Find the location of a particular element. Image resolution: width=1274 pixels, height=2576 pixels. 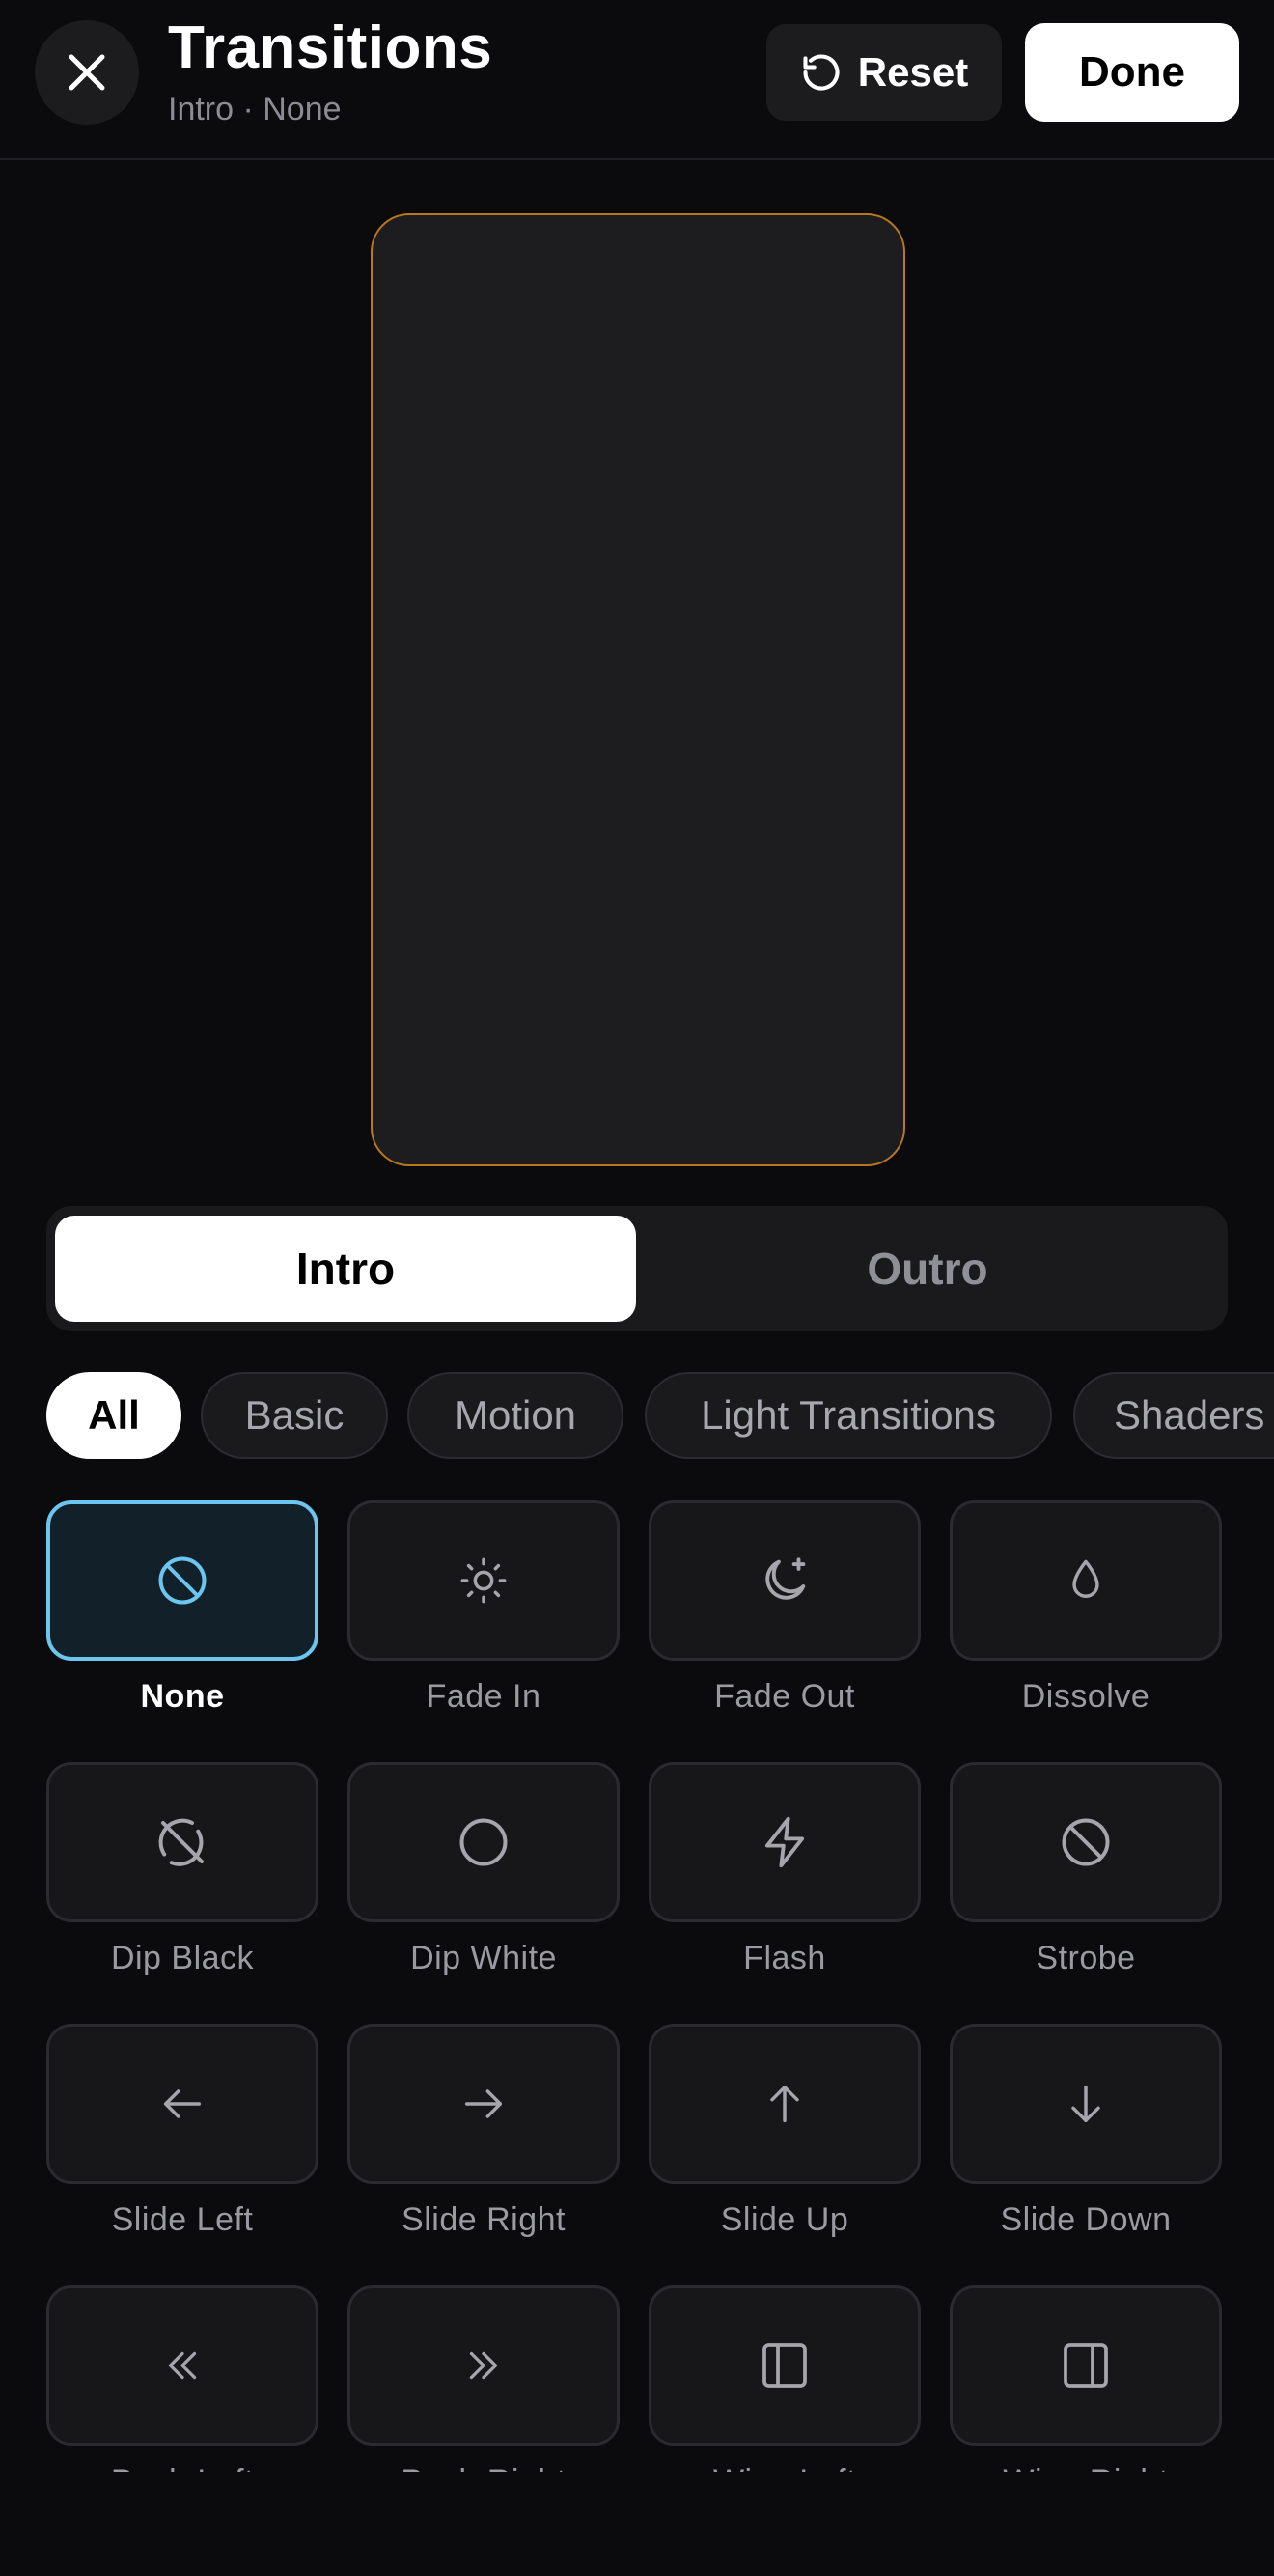

panel-left-icon is located at coordinates (784, 2366).